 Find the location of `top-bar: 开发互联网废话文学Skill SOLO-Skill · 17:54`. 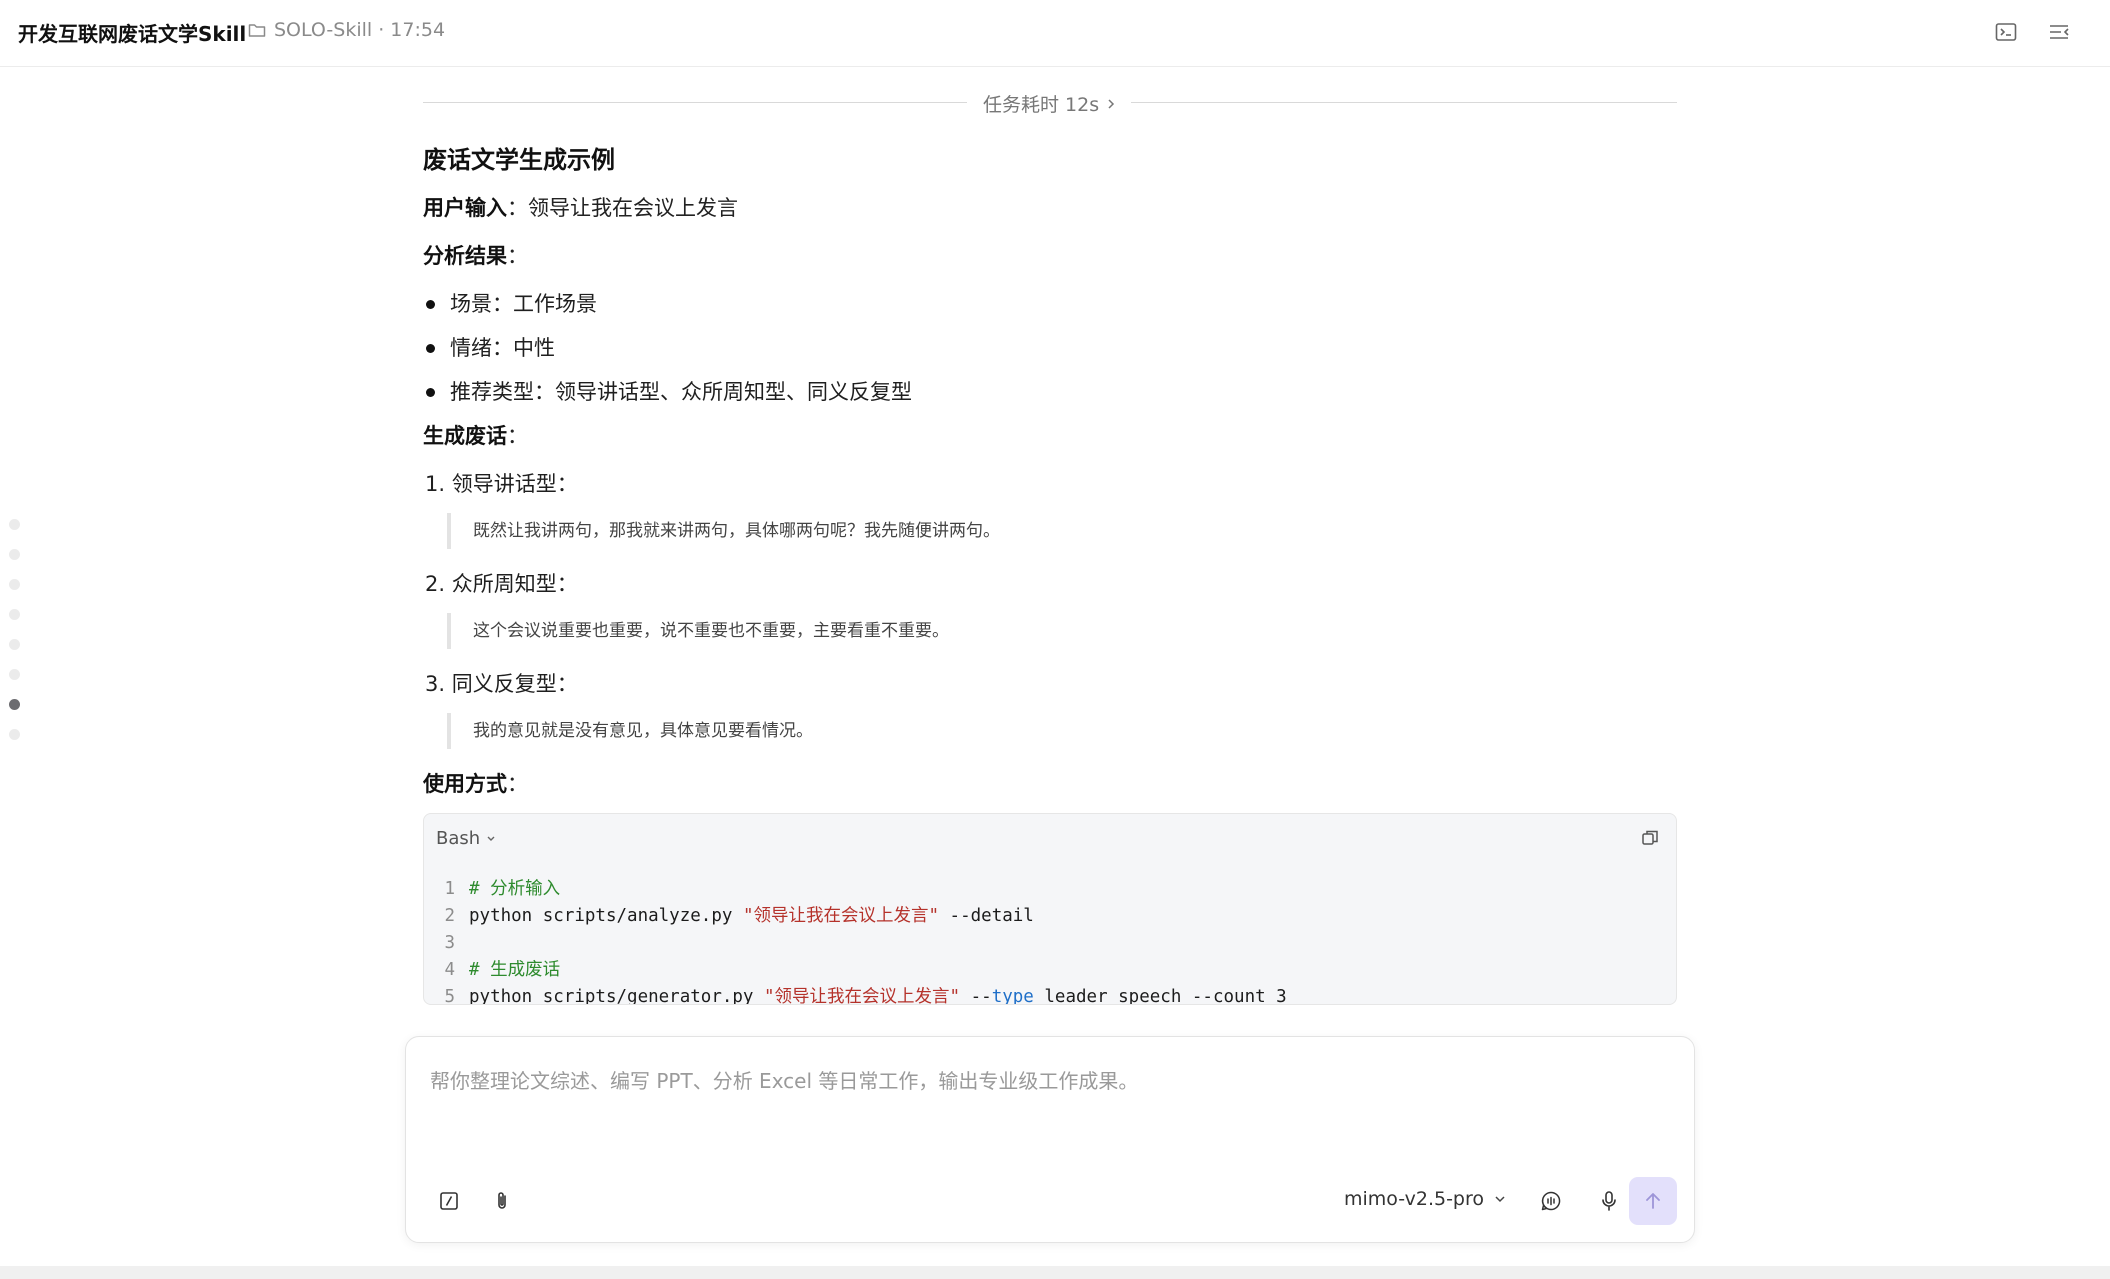

top-bar: 开发互联网废话文学Skill SOLO-Skill · 17:54 is located at coordinates (1055, 33).